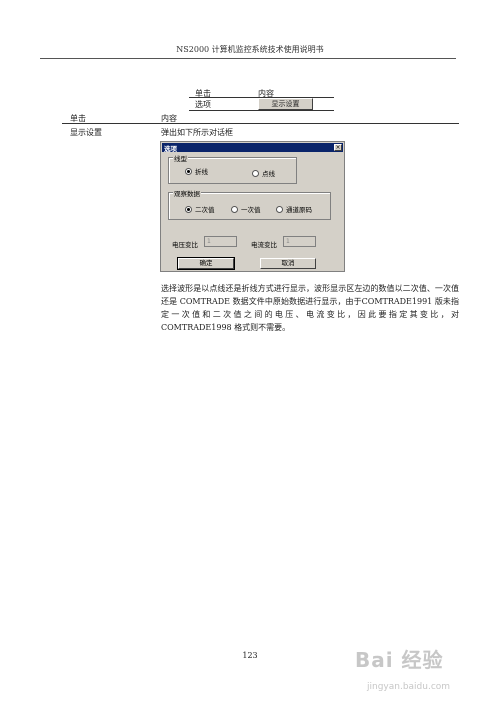  I want to click on observe-data-group: 观察数据 二次值 一次值 通道原码, so click(249, 204).